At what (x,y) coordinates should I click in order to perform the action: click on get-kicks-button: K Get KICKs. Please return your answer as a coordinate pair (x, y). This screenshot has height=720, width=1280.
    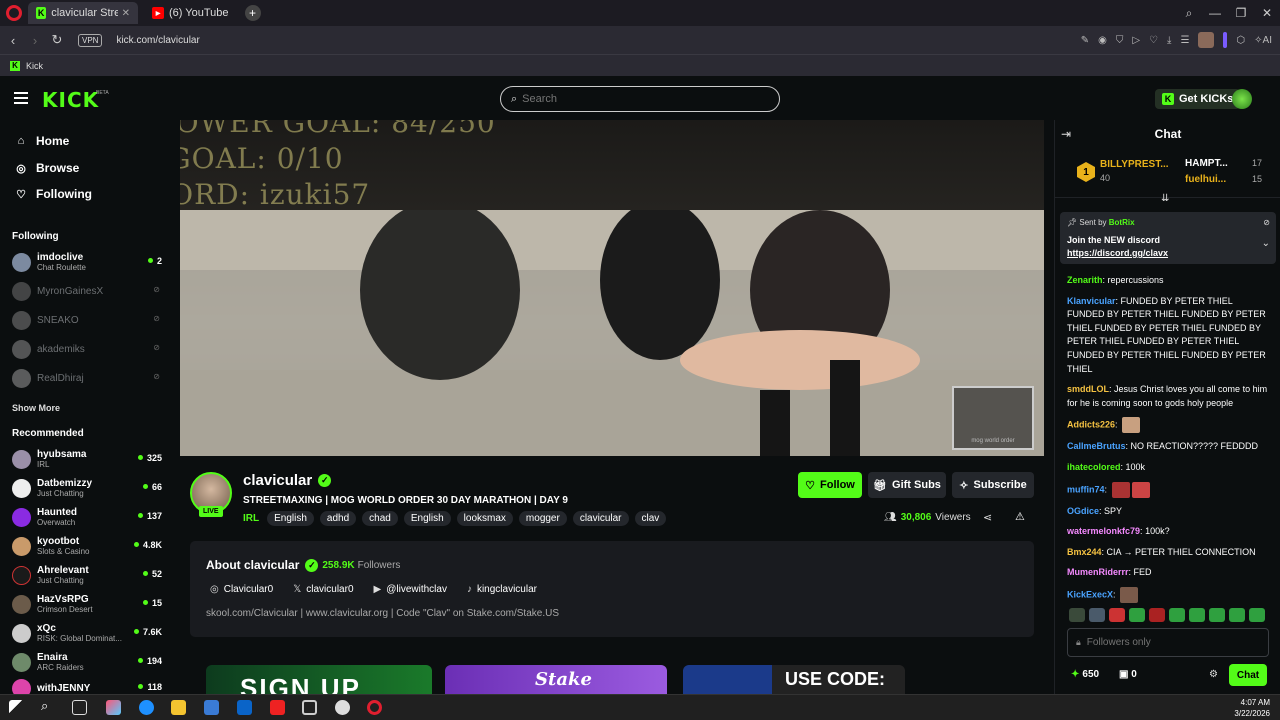
    Looking at the image, I should click on (1198, 99).